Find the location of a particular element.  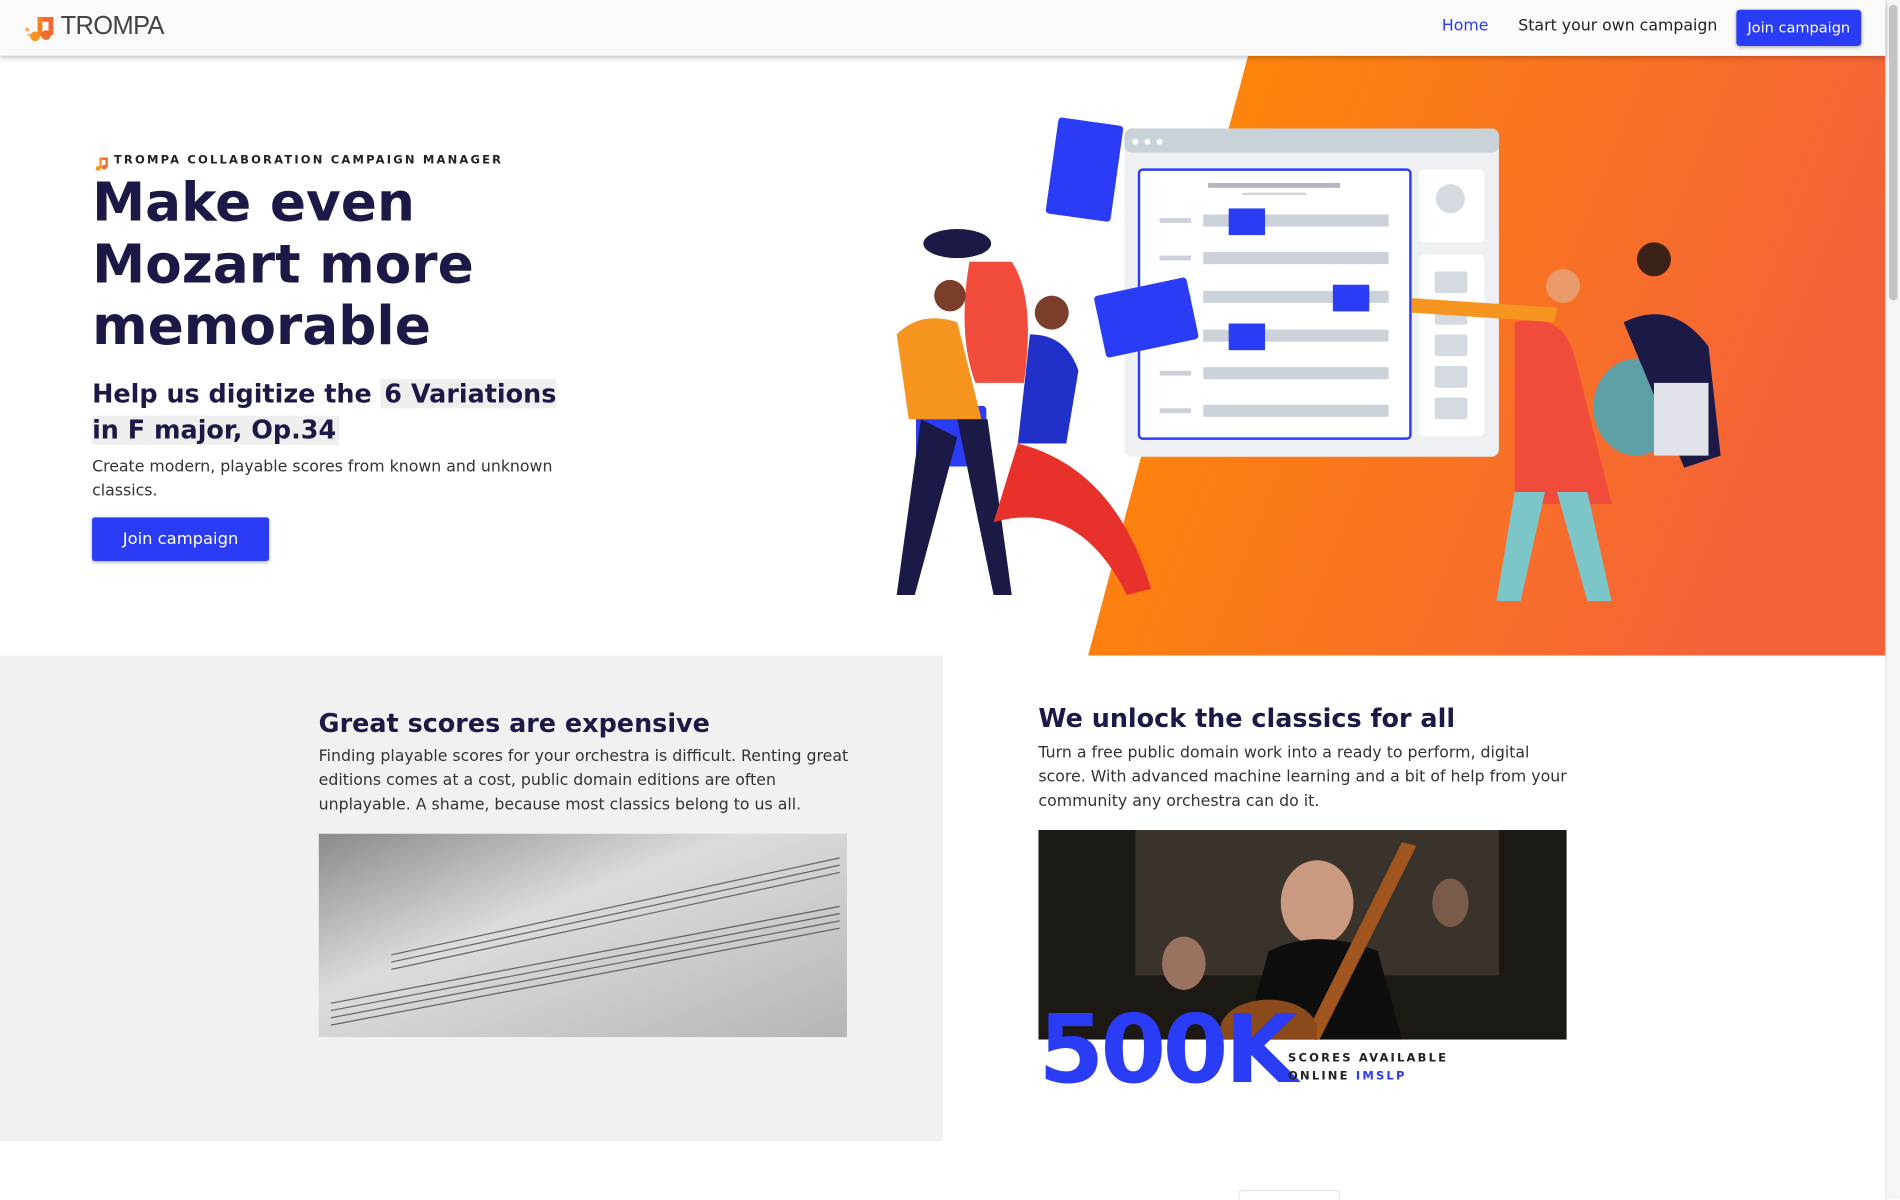

subtitle-prefix: Help us digitize the is located at coordinates (232, 394).